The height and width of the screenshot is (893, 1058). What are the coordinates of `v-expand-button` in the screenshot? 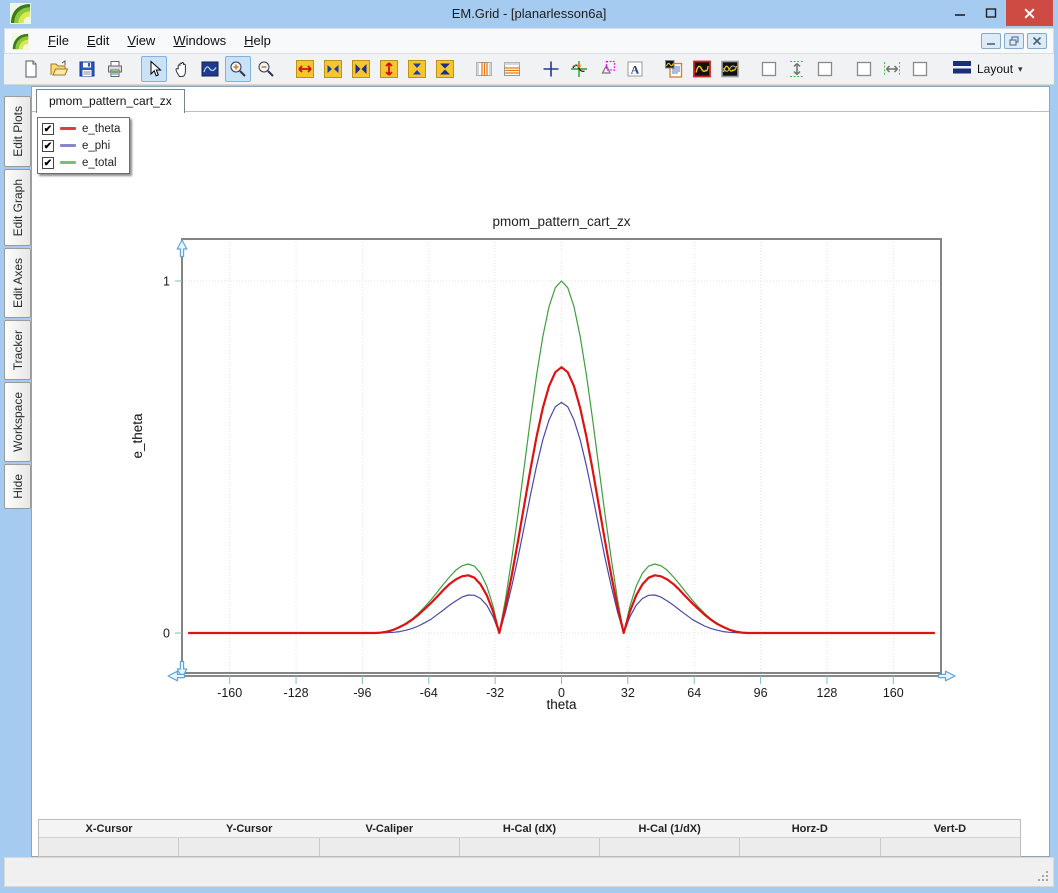 It's located at (389, 69).